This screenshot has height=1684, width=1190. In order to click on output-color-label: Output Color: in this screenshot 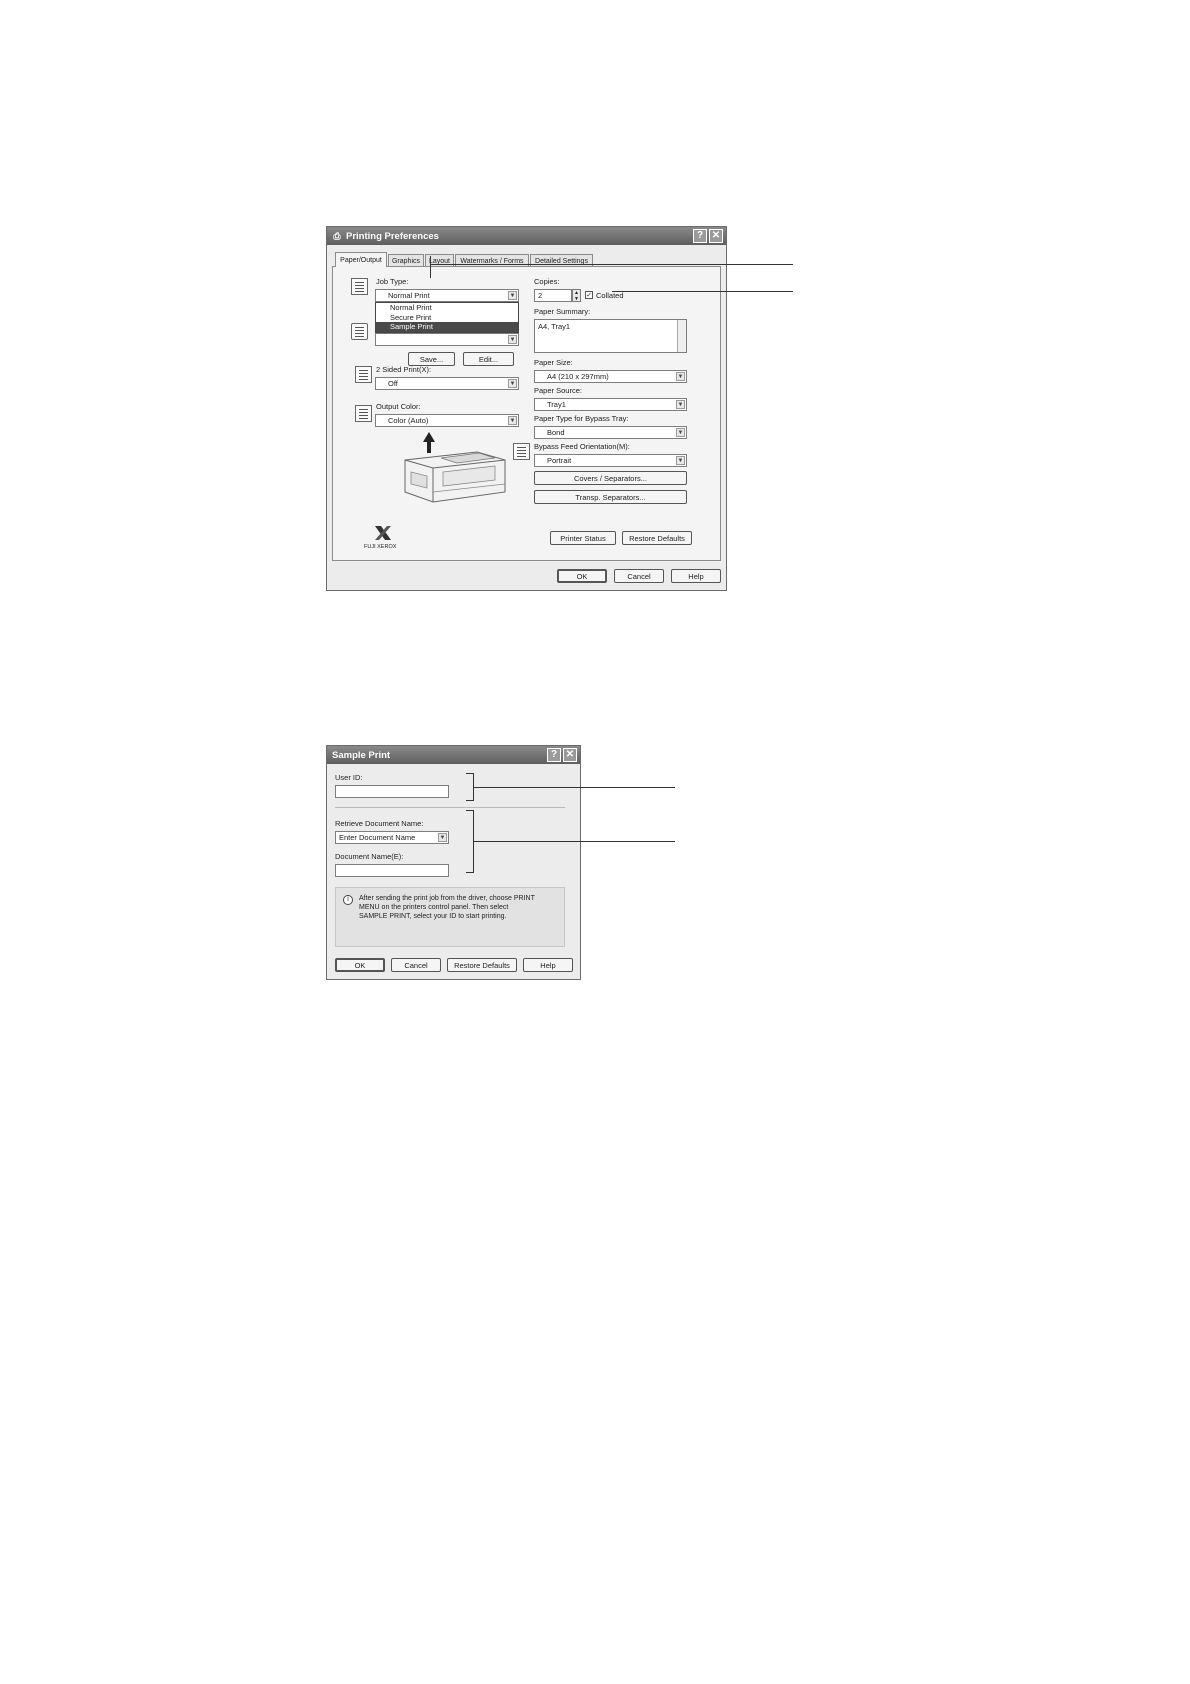, I will do `click(398, 406)`.